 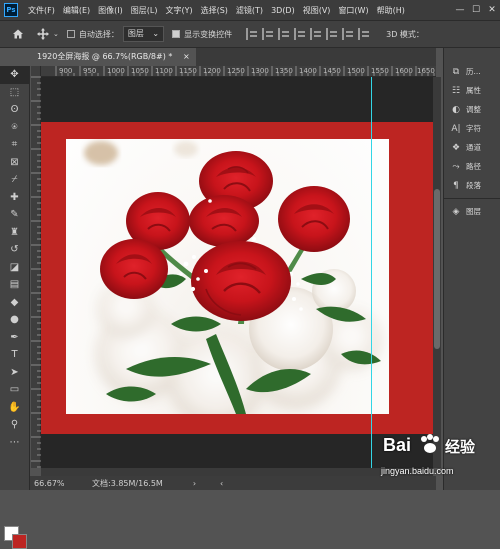 I want to click on rectangle-tool-icon: ▭, so click(x=14, y=390).